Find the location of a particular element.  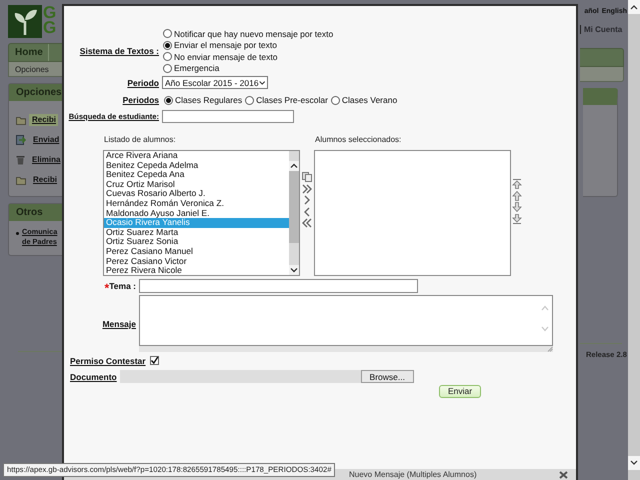

dialog-title: Nuevo Mensaje (Multiples Alumnos) is located at coordinates (413, 474).